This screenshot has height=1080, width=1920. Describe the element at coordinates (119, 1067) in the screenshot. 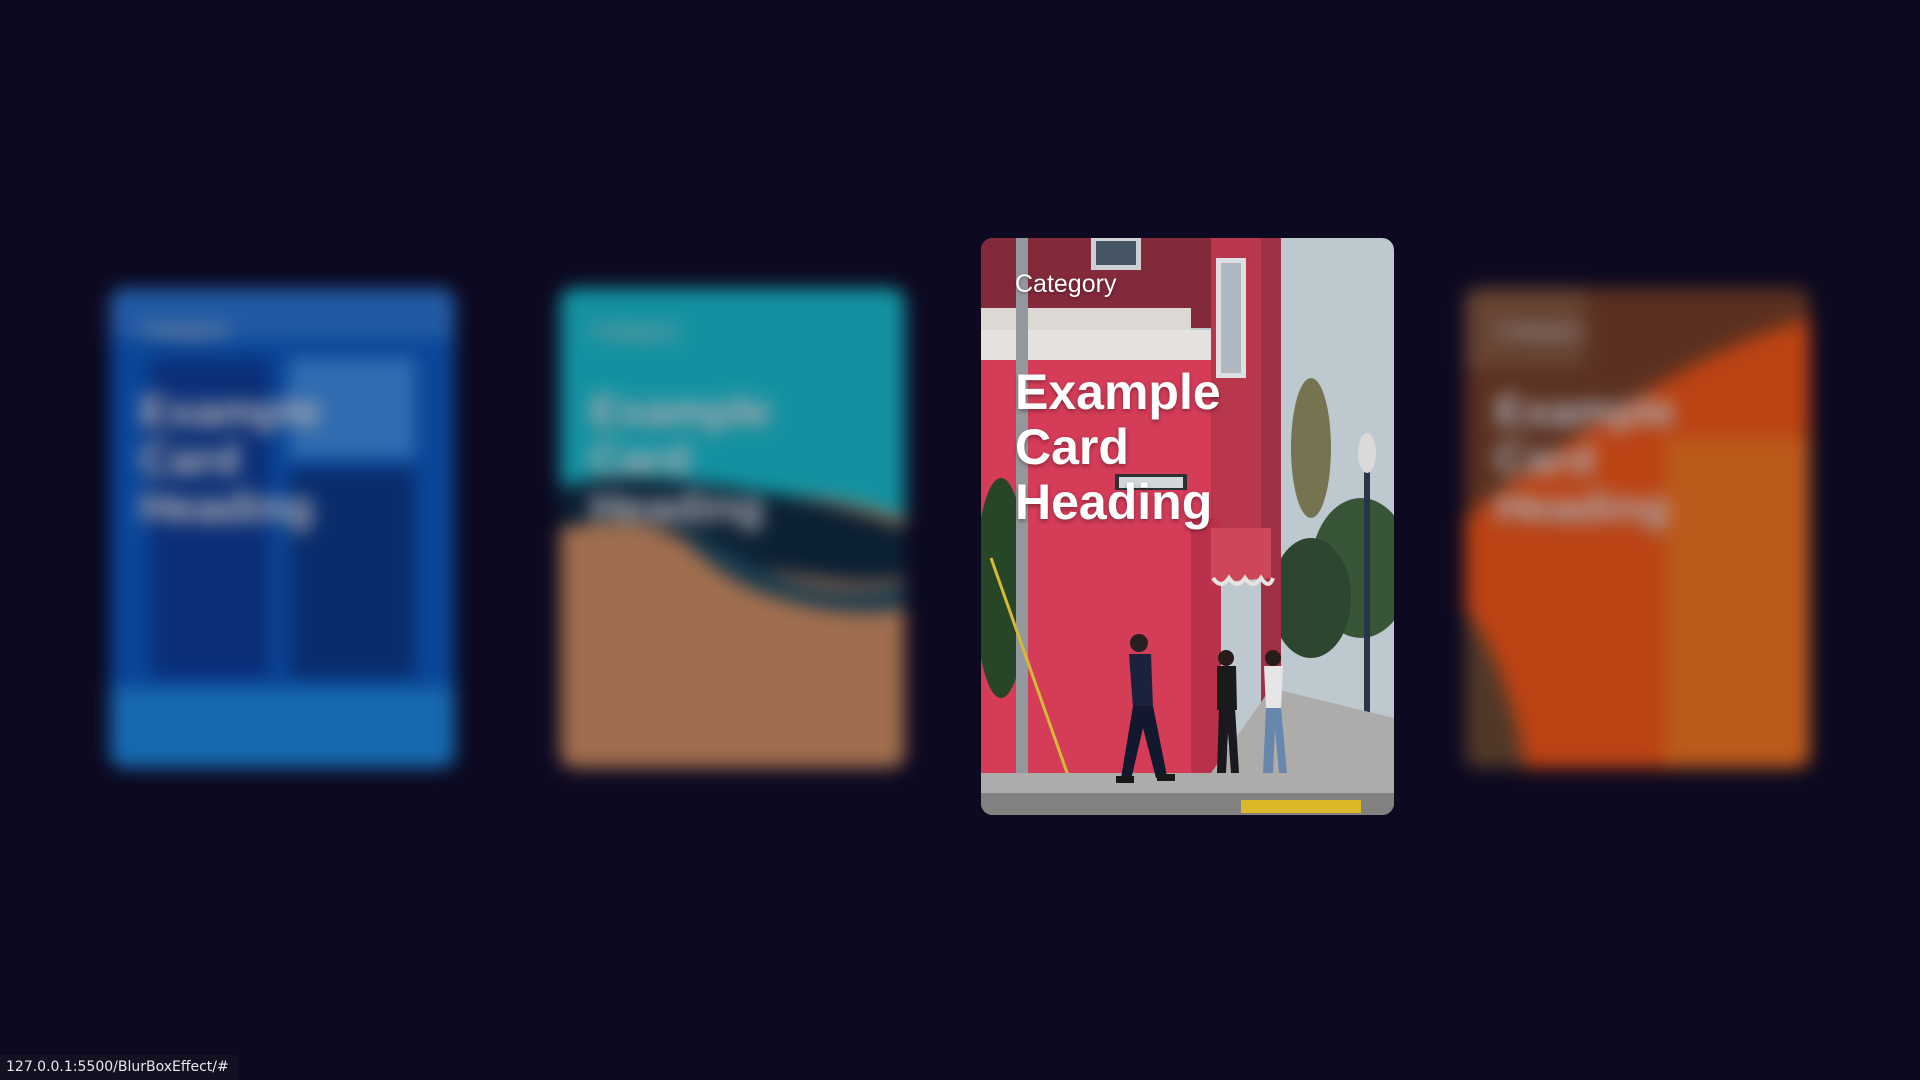

I see `browser-status-url: 127.0.0.1:5500/BlurBoxEffect/#` at that location.